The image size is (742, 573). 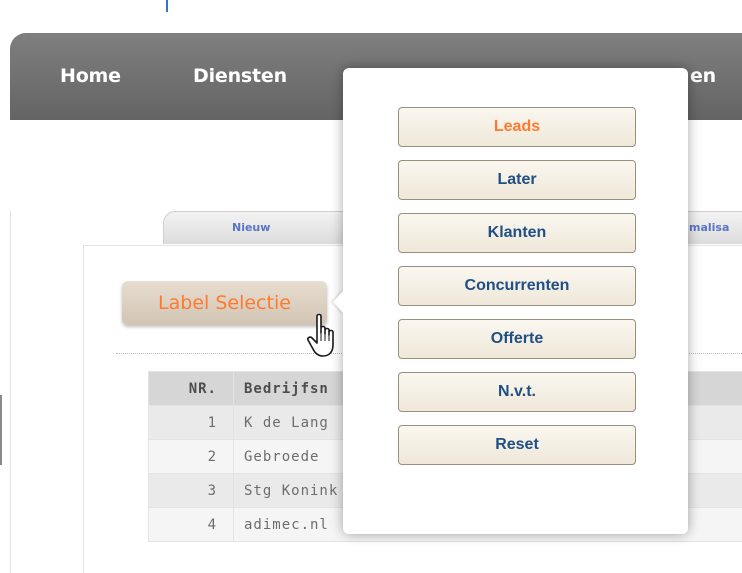 I want to click on table-cell-nr: 4, so click(x=191, y=524).